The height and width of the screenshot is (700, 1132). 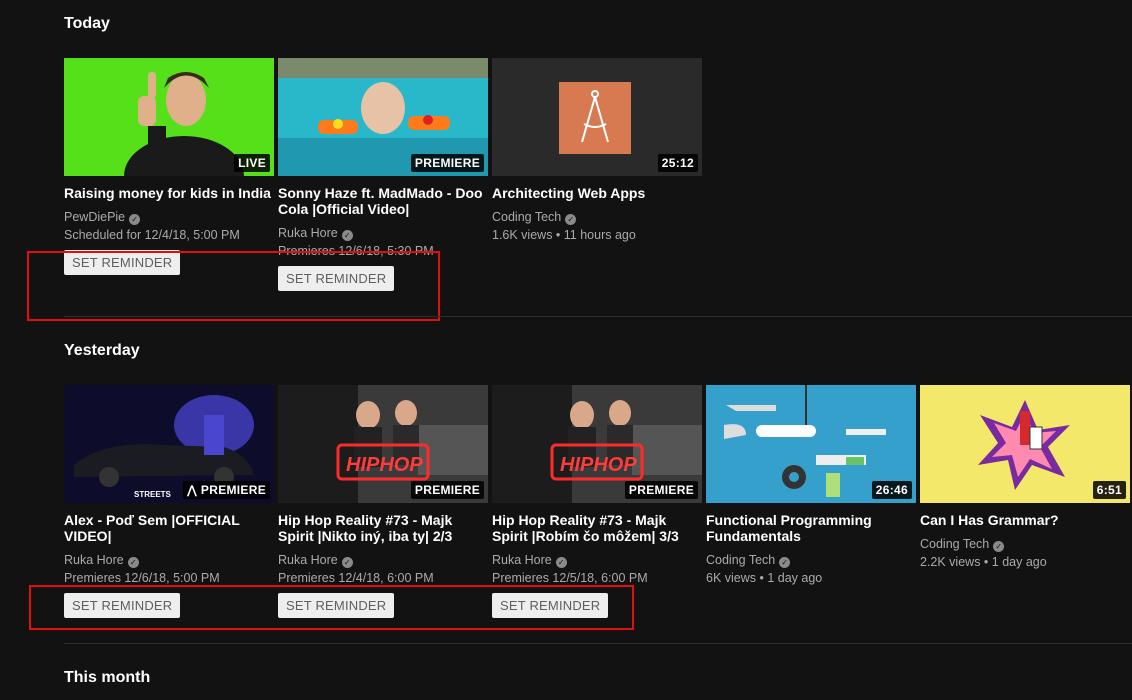 I want to click on duration-badge: 25:12, so click(x=677, y=163).